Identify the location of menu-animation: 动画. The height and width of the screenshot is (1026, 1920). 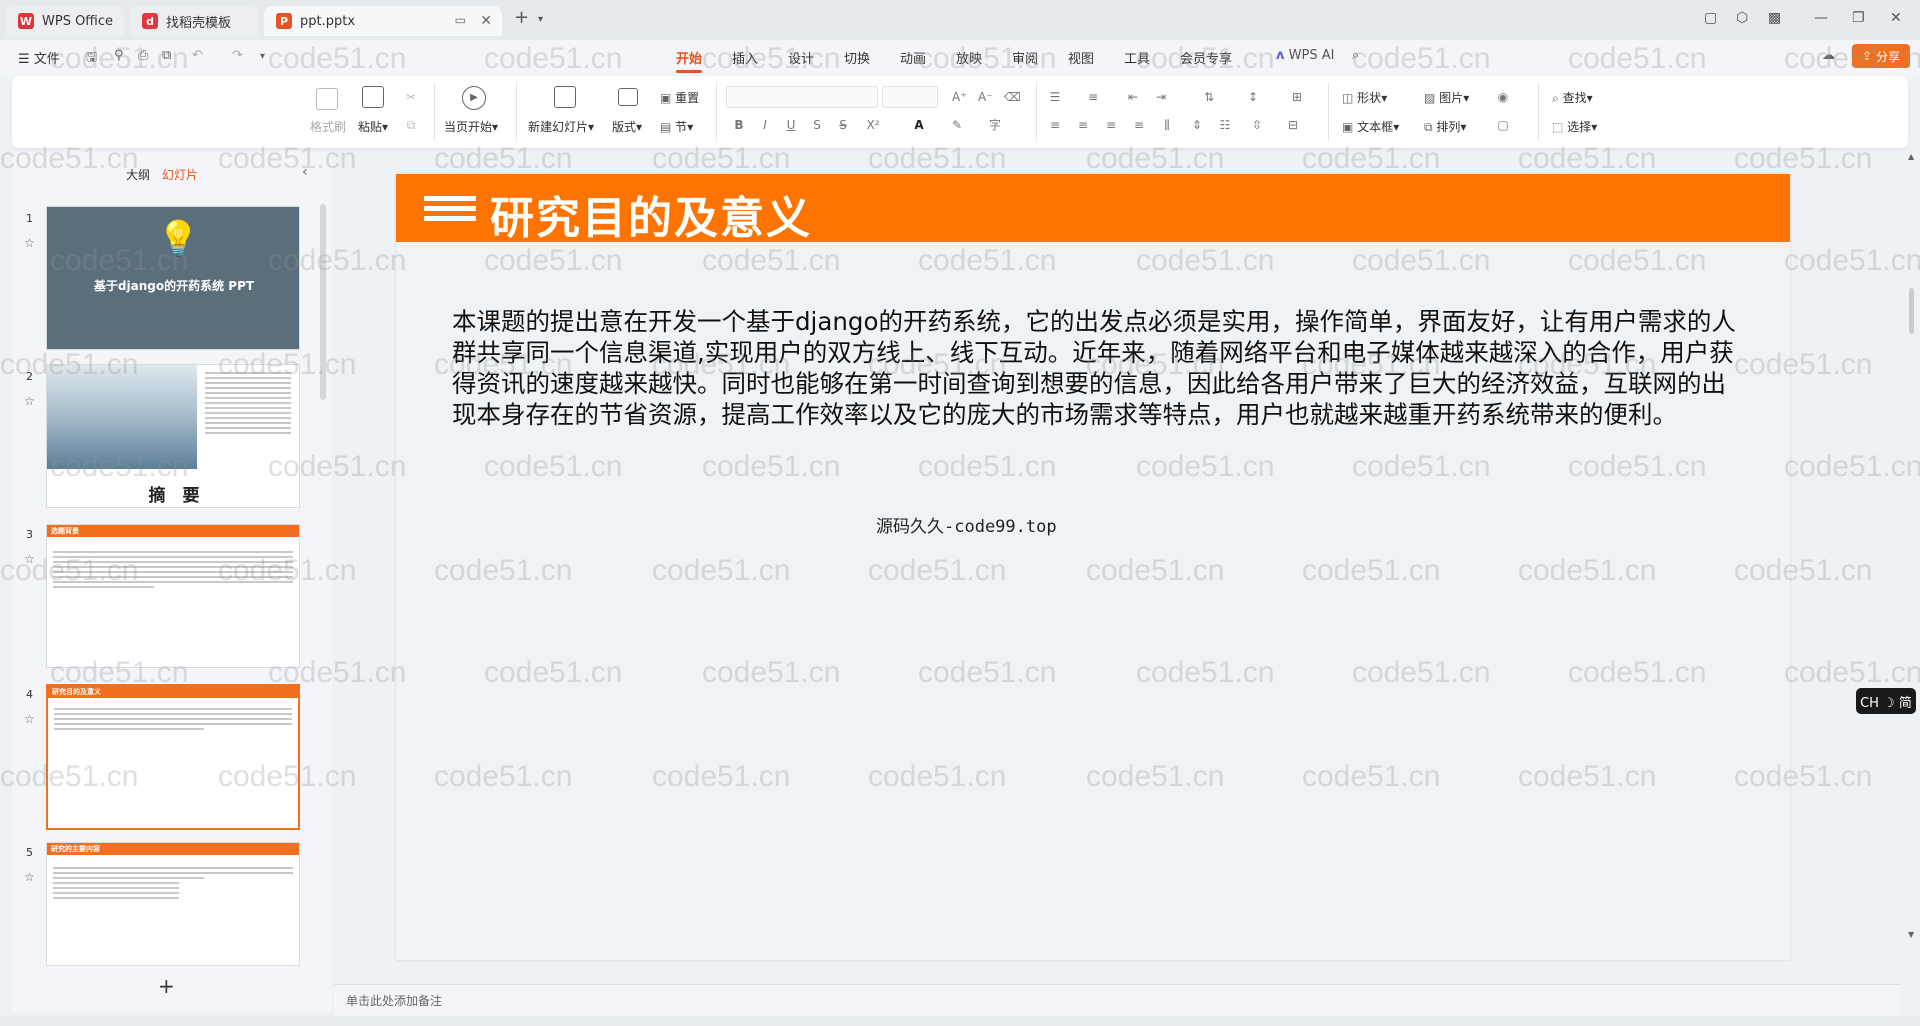
(913, 57).